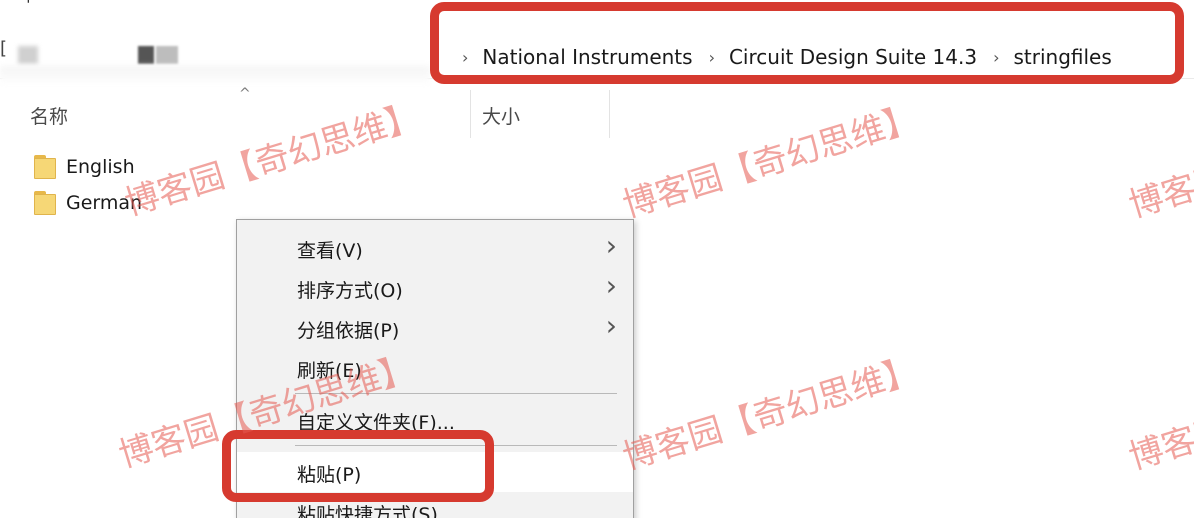 This screenshot has height=518, width=1194. What do you see at coordinates (456, 393) in the screenshot?
I see `menu-divider` at bounding box center [456, 393].